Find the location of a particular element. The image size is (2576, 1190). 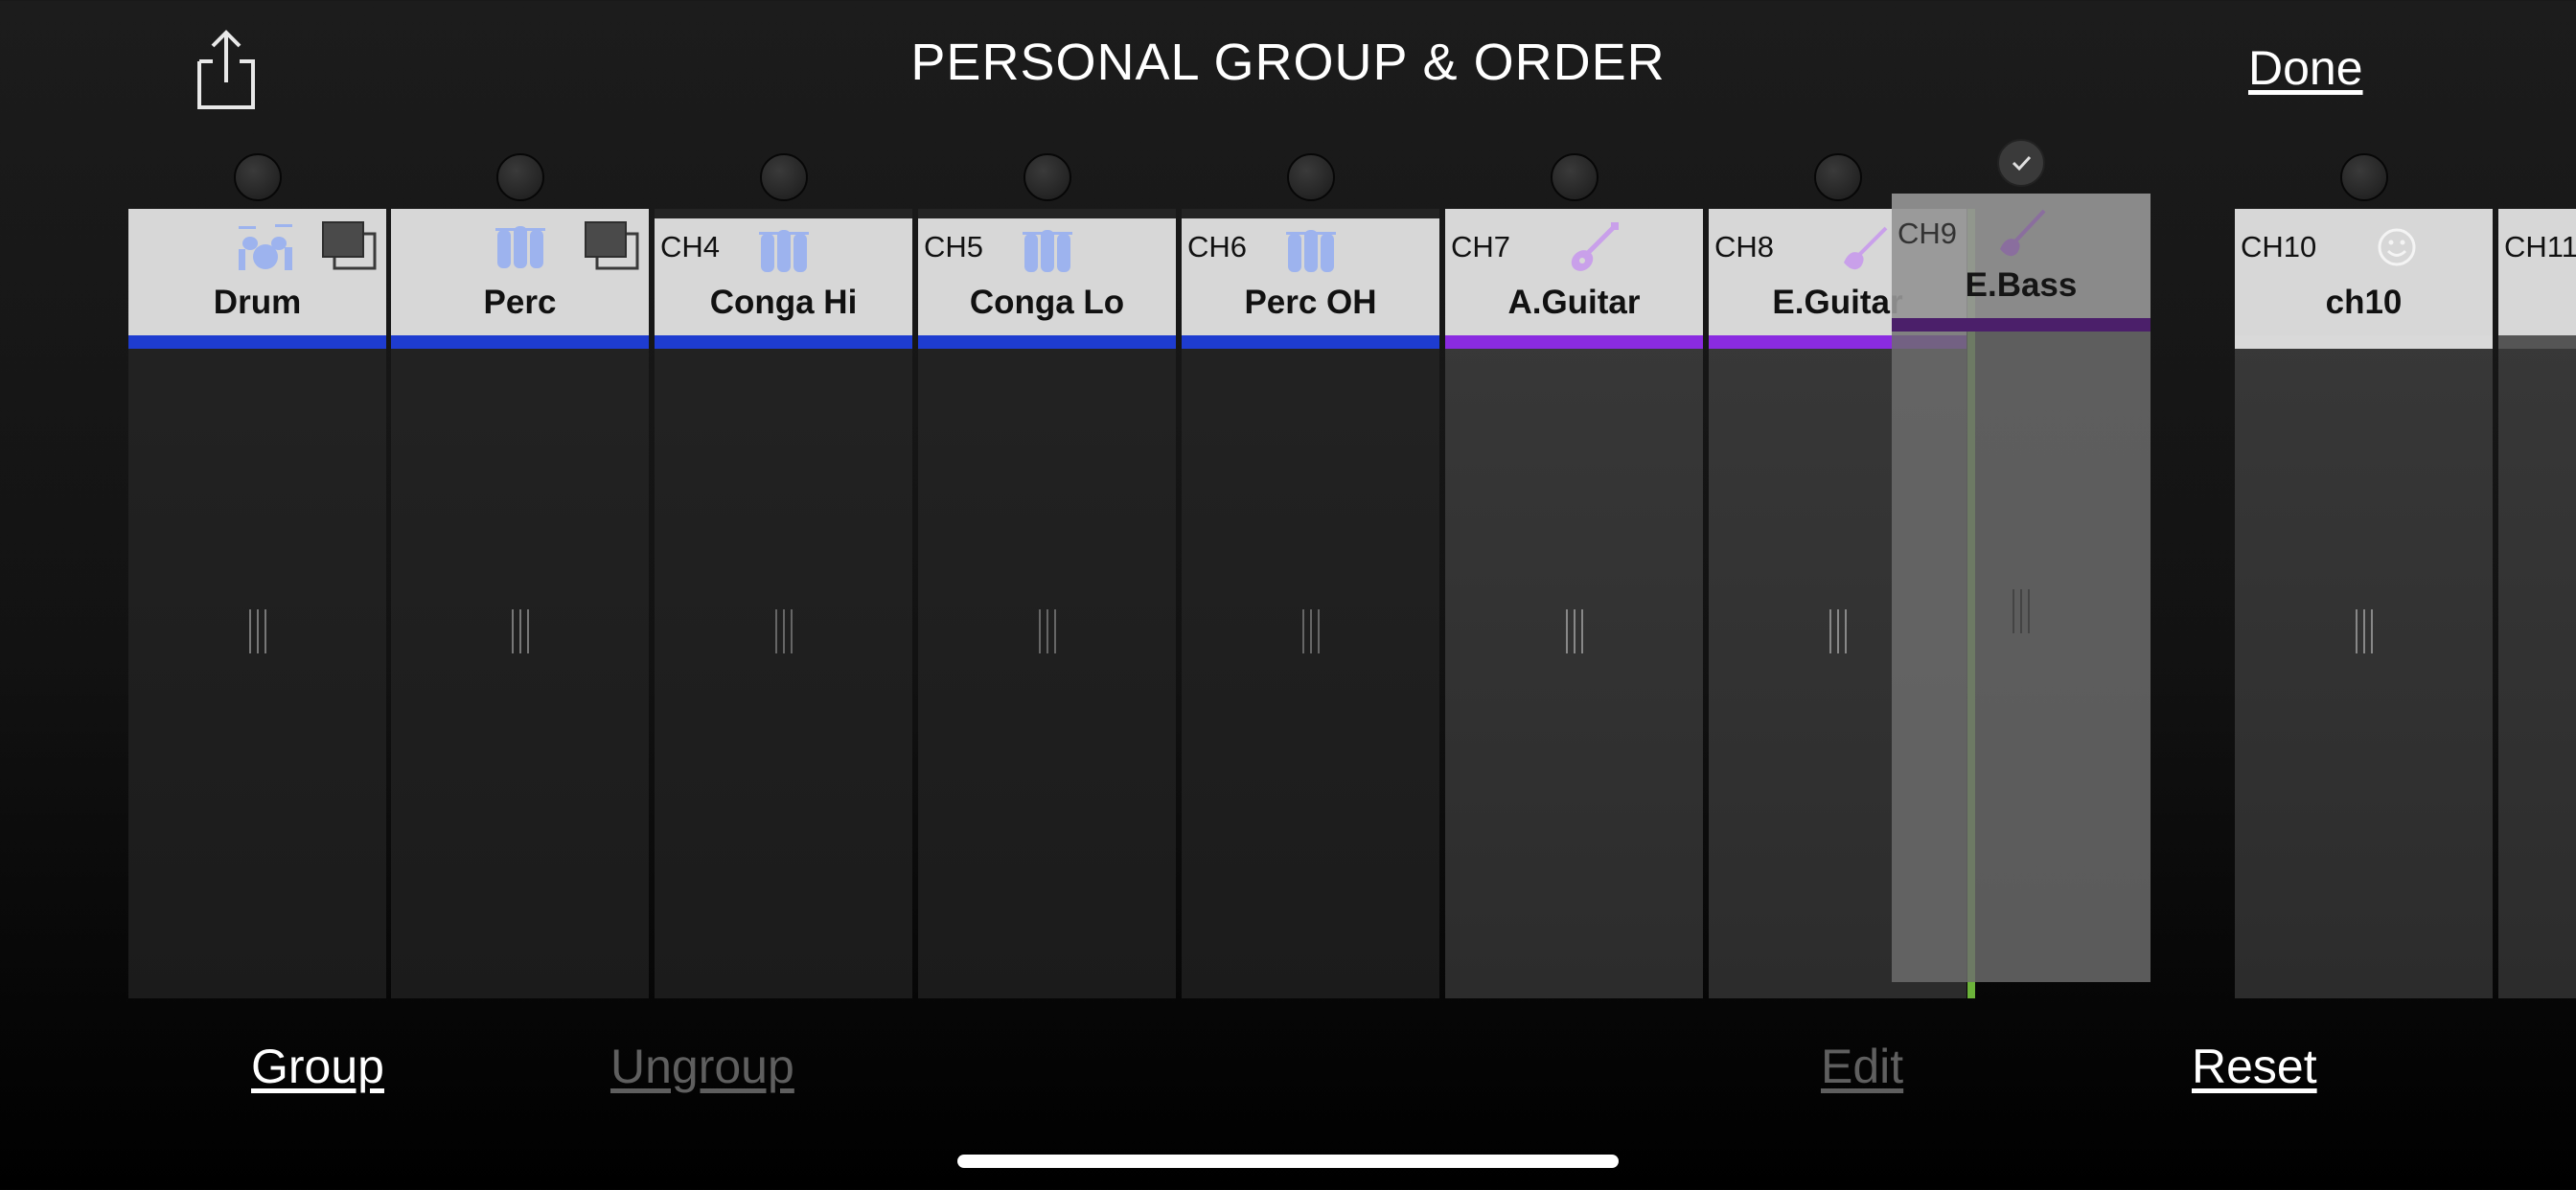

strip-name: Conga Hi is located at coordinates (783, 303).